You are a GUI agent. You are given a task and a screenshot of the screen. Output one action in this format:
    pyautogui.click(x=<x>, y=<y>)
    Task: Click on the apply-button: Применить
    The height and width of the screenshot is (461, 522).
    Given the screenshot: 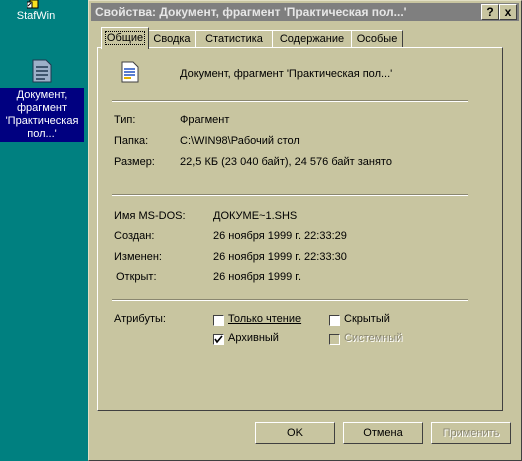 What is the action you would take?
    pyautogui.click(x=471, y=433)
    